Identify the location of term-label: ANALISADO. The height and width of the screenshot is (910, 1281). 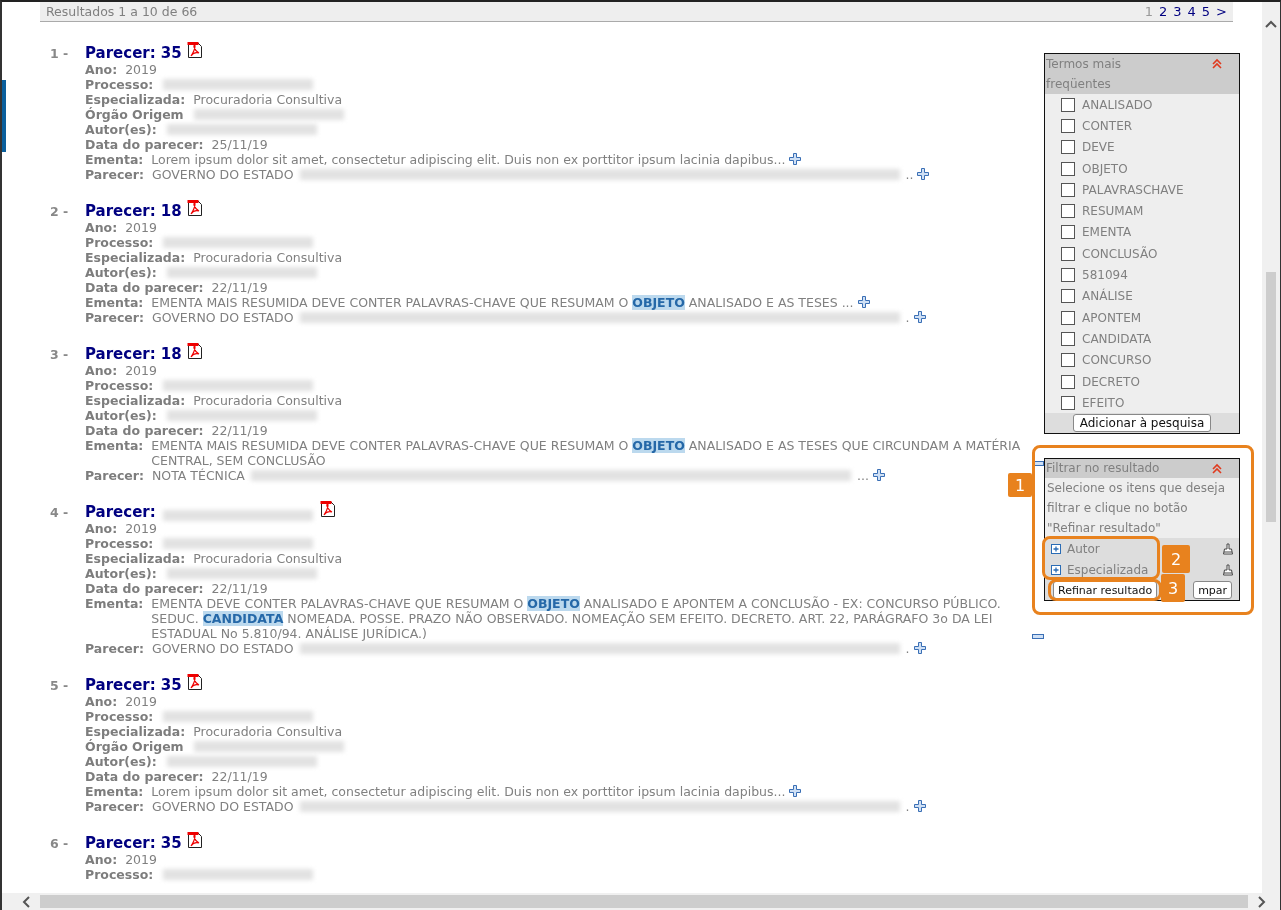
(1117, 104).